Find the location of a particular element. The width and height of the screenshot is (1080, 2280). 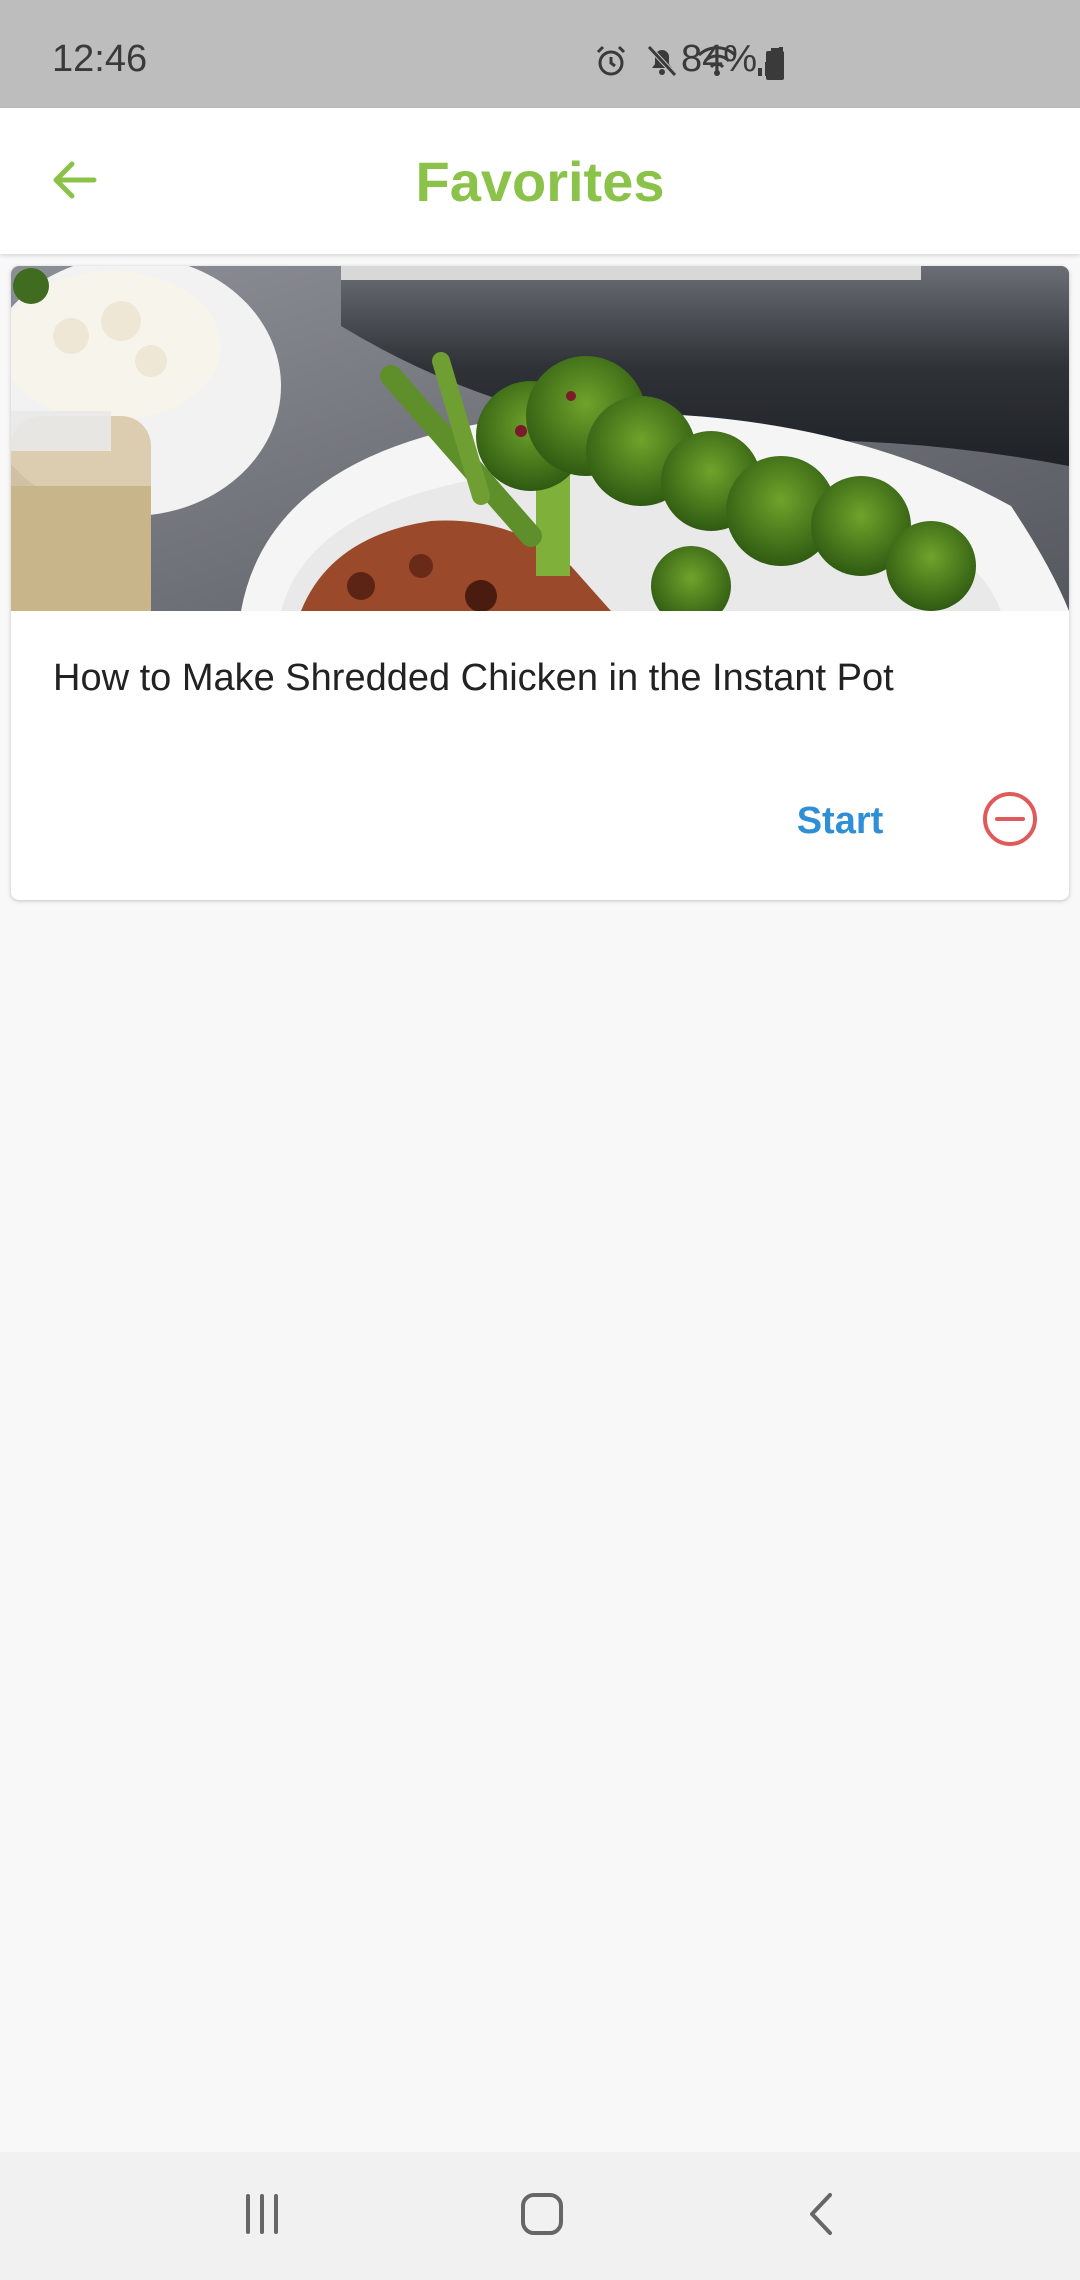

status-bar: 12:46 84% is located at coordinates (540, 54).